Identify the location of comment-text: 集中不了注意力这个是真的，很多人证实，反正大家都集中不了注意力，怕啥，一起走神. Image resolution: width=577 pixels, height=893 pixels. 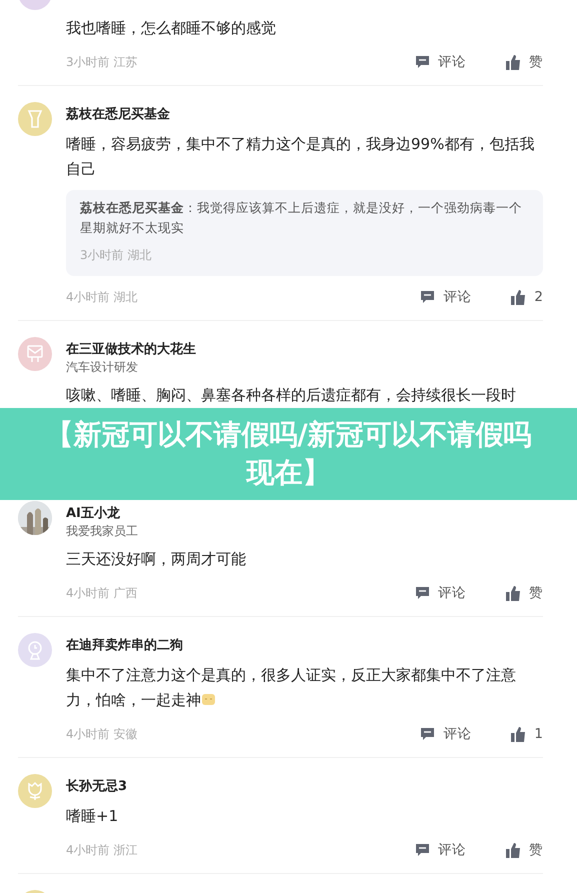
(291, 688).